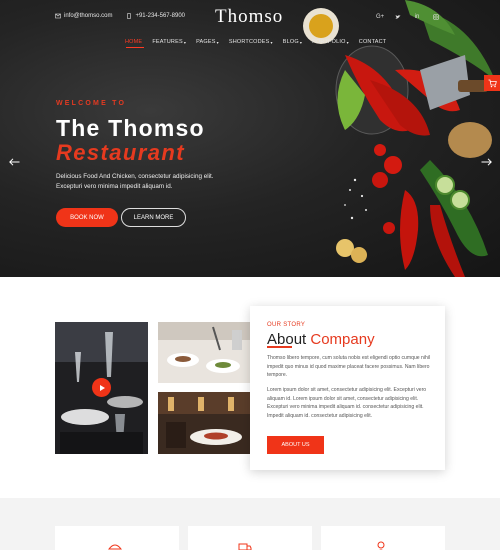 This screenshot has width=500, height=550. I want to click on google-plus-icon: G+, so click(380, 17).